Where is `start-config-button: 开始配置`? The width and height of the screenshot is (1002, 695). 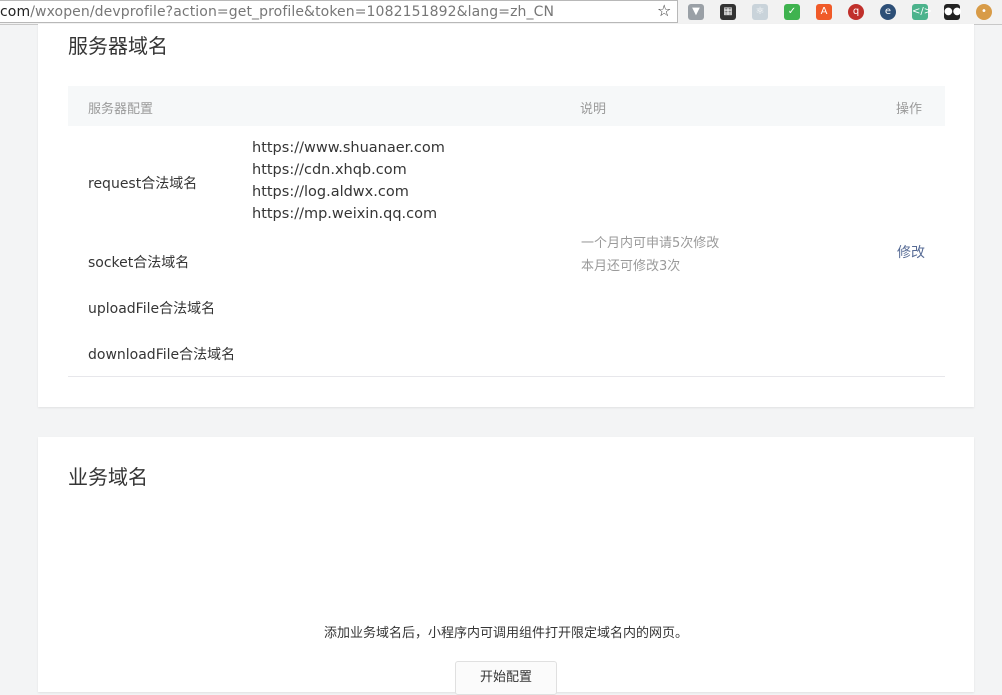 start-config-button: 开始配置 is located at coordinates (506, 678).